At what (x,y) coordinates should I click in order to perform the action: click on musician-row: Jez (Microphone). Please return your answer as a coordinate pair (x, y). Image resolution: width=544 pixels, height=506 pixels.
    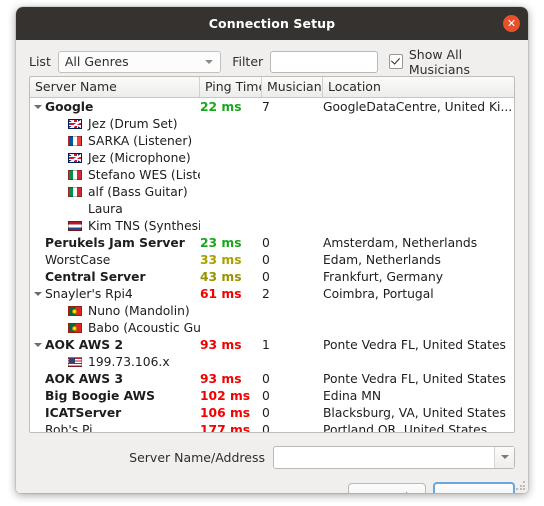
    Looking at the image, I should click on (272, 157).